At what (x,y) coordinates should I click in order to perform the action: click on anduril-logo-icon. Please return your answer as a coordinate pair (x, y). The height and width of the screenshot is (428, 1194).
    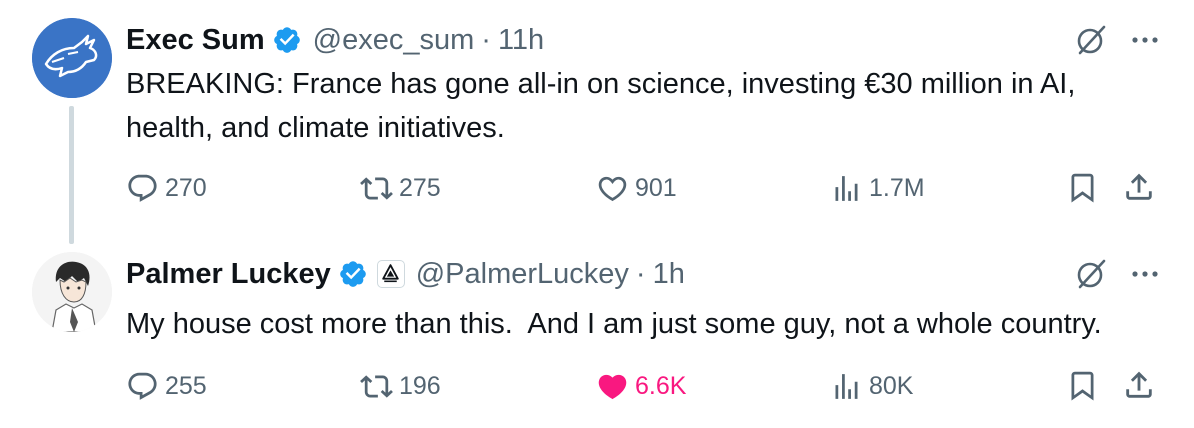
    Looking at the image, I should click on (390, 273).